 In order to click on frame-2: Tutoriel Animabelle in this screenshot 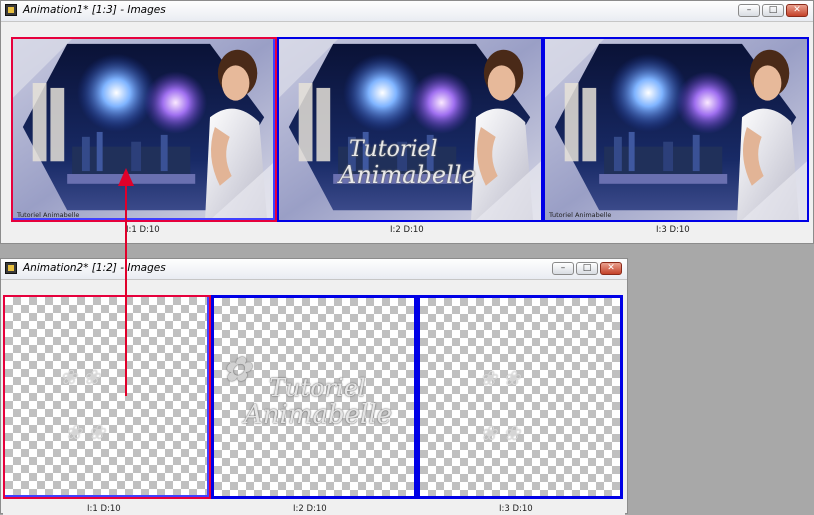, I will do `click(410, 129)`.